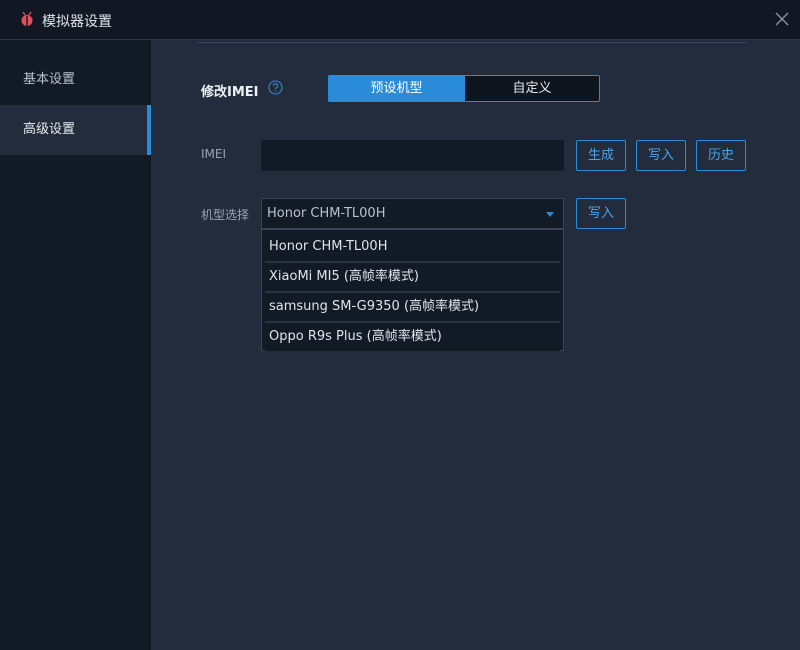 Image resolution: width=800 pixels, height=650 pixels. What do you see at coordinates (721, 155) in the screenshot?
I see `history-button: 历史` at bounding box center [721, 155].